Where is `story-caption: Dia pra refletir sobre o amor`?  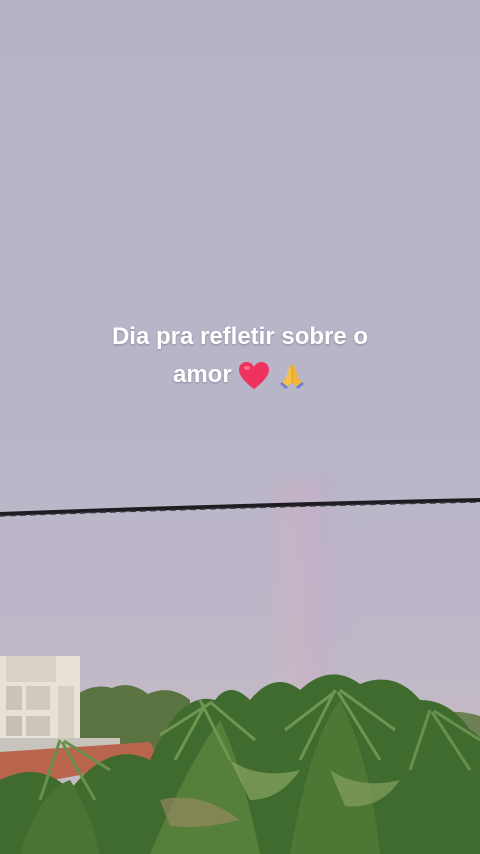 story-caption: Dia pra refletir sobre o amor is located at coordinates (240, 356).